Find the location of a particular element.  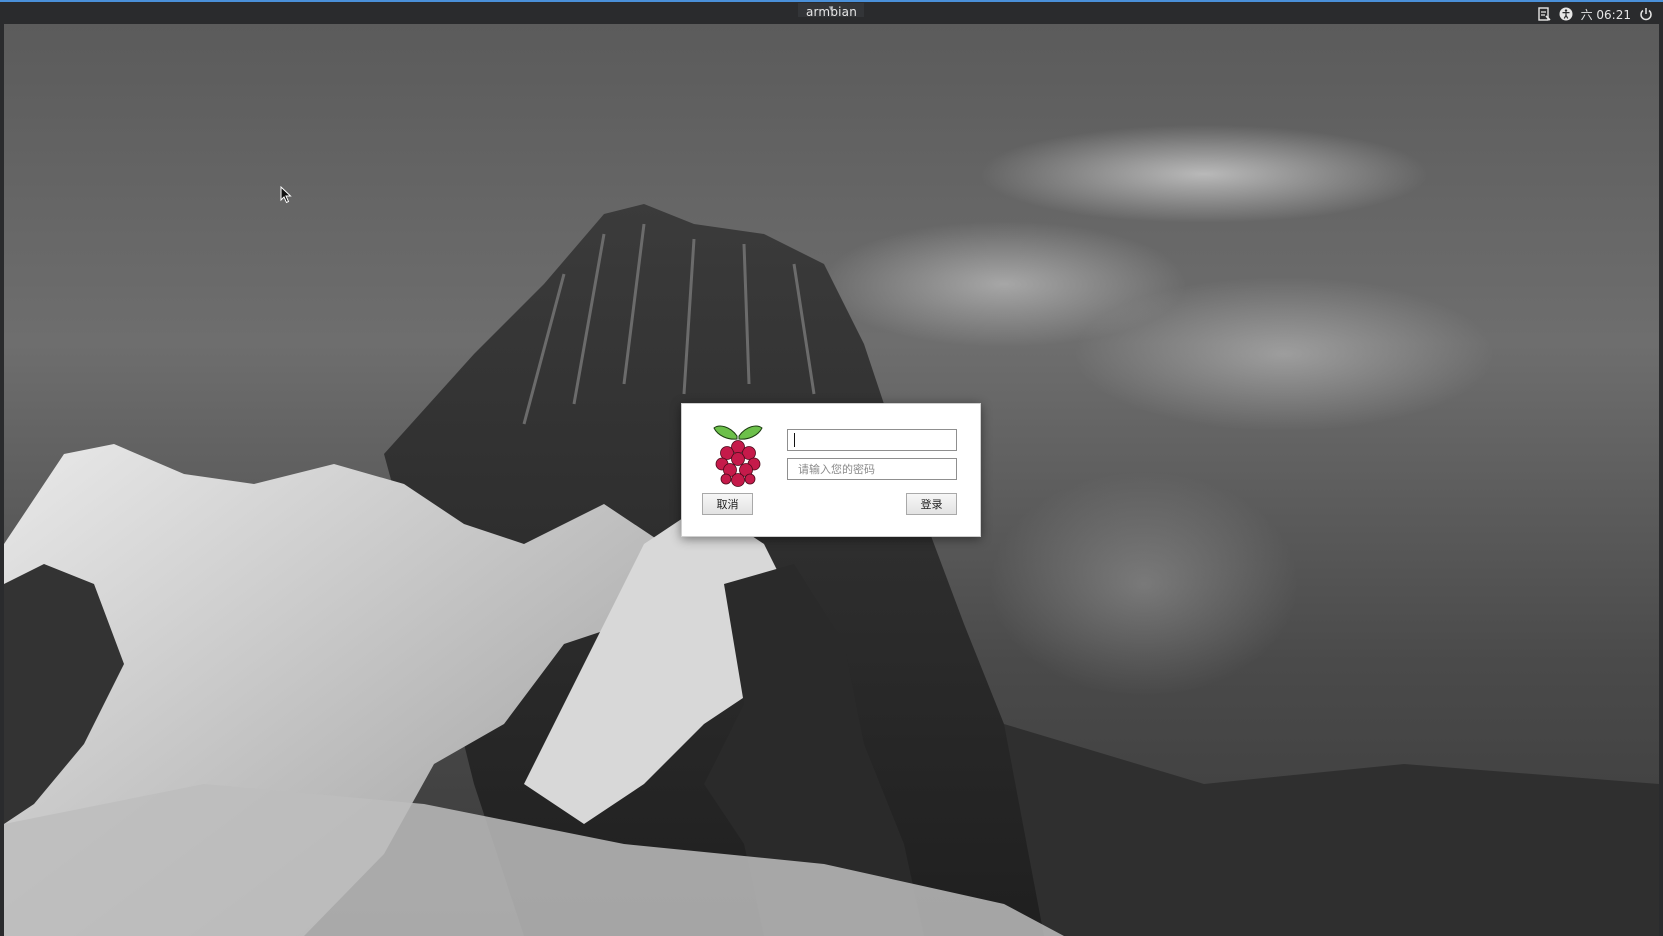

mouse-pointer-icon is located at coordinates (286, 195).